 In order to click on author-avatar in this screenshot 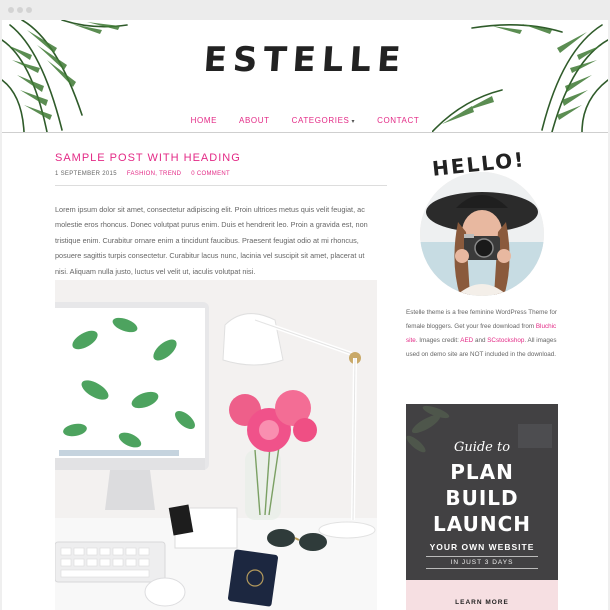, I will do `click(482, 234)`.